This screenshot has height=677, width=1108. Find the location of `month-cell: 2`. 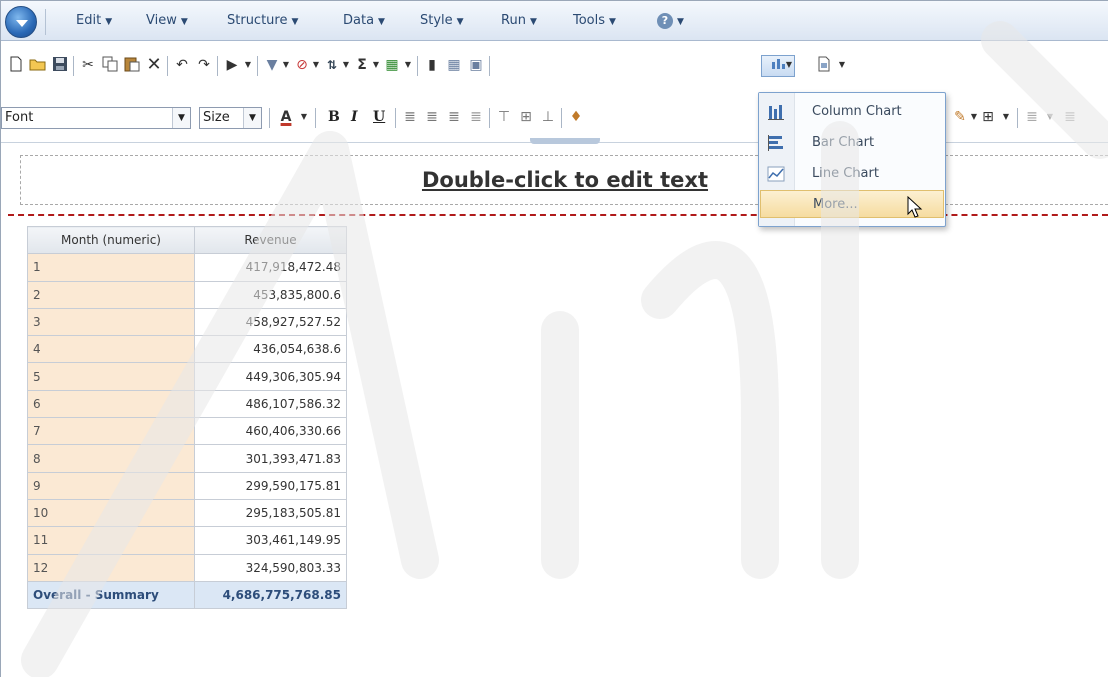

month-cell: 2 is located at coordinates (111, 294).